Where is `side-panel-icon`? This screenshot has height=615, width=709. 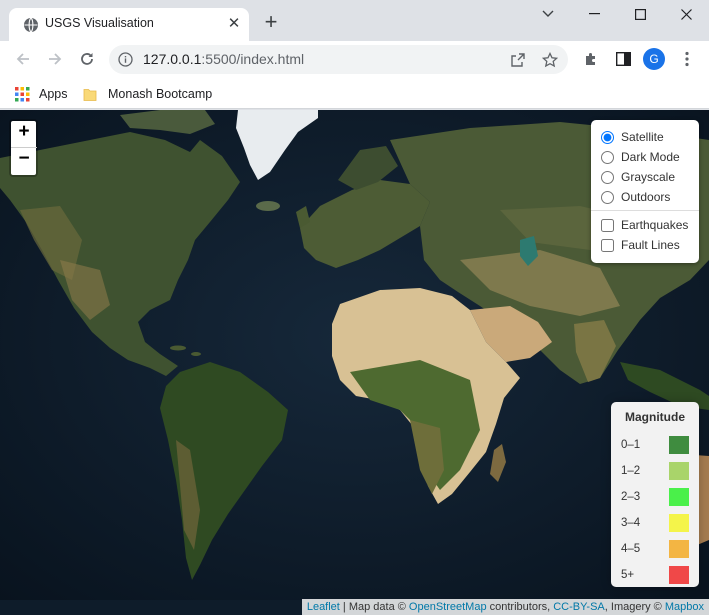
side-panel-icon is located at coordinates (623, 59).